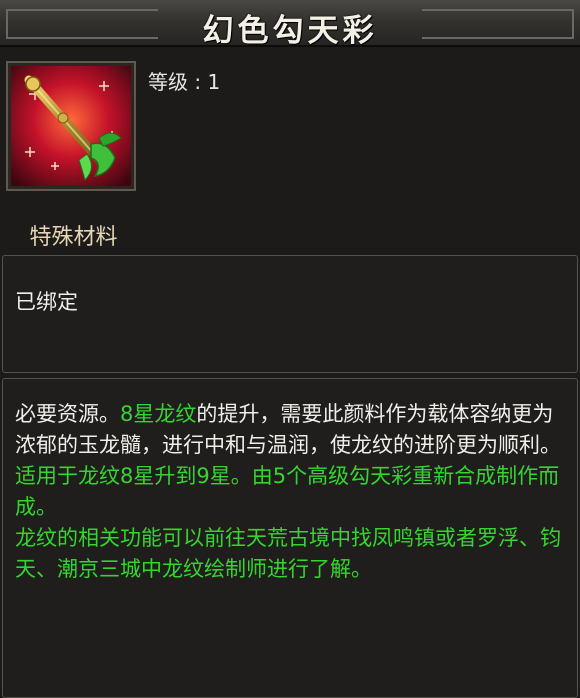 The width and height of the screenshot is (580, 698). I want to click on highlight-text: 8星龙纹, so click(158, 414).